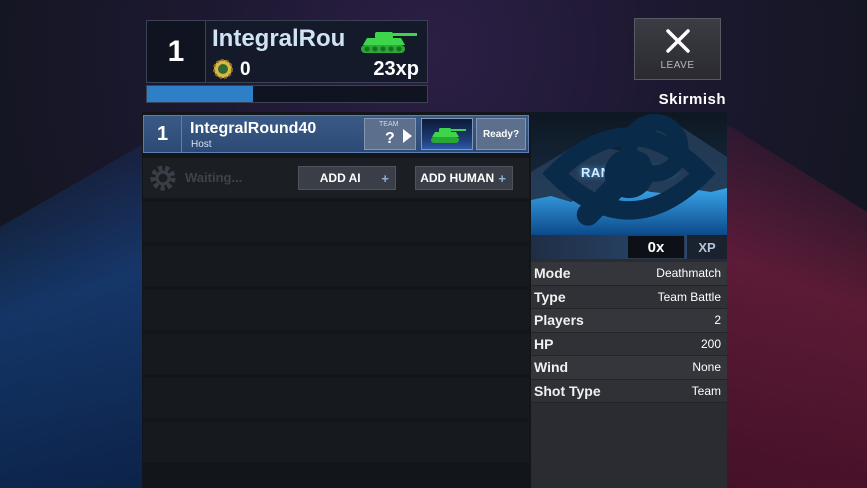 This screenshot has height=488, width=867. I want to click on wrench-icon, so click(629, 173).